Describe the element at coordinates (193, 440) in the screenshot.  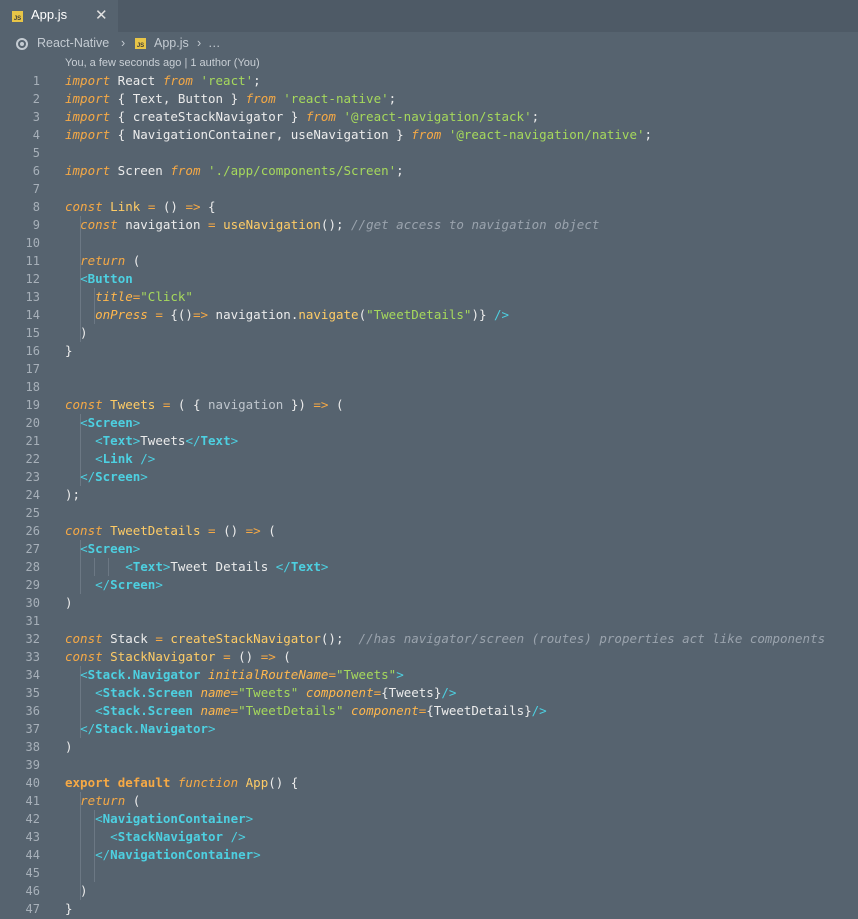
I see `code-token: </` at that location.